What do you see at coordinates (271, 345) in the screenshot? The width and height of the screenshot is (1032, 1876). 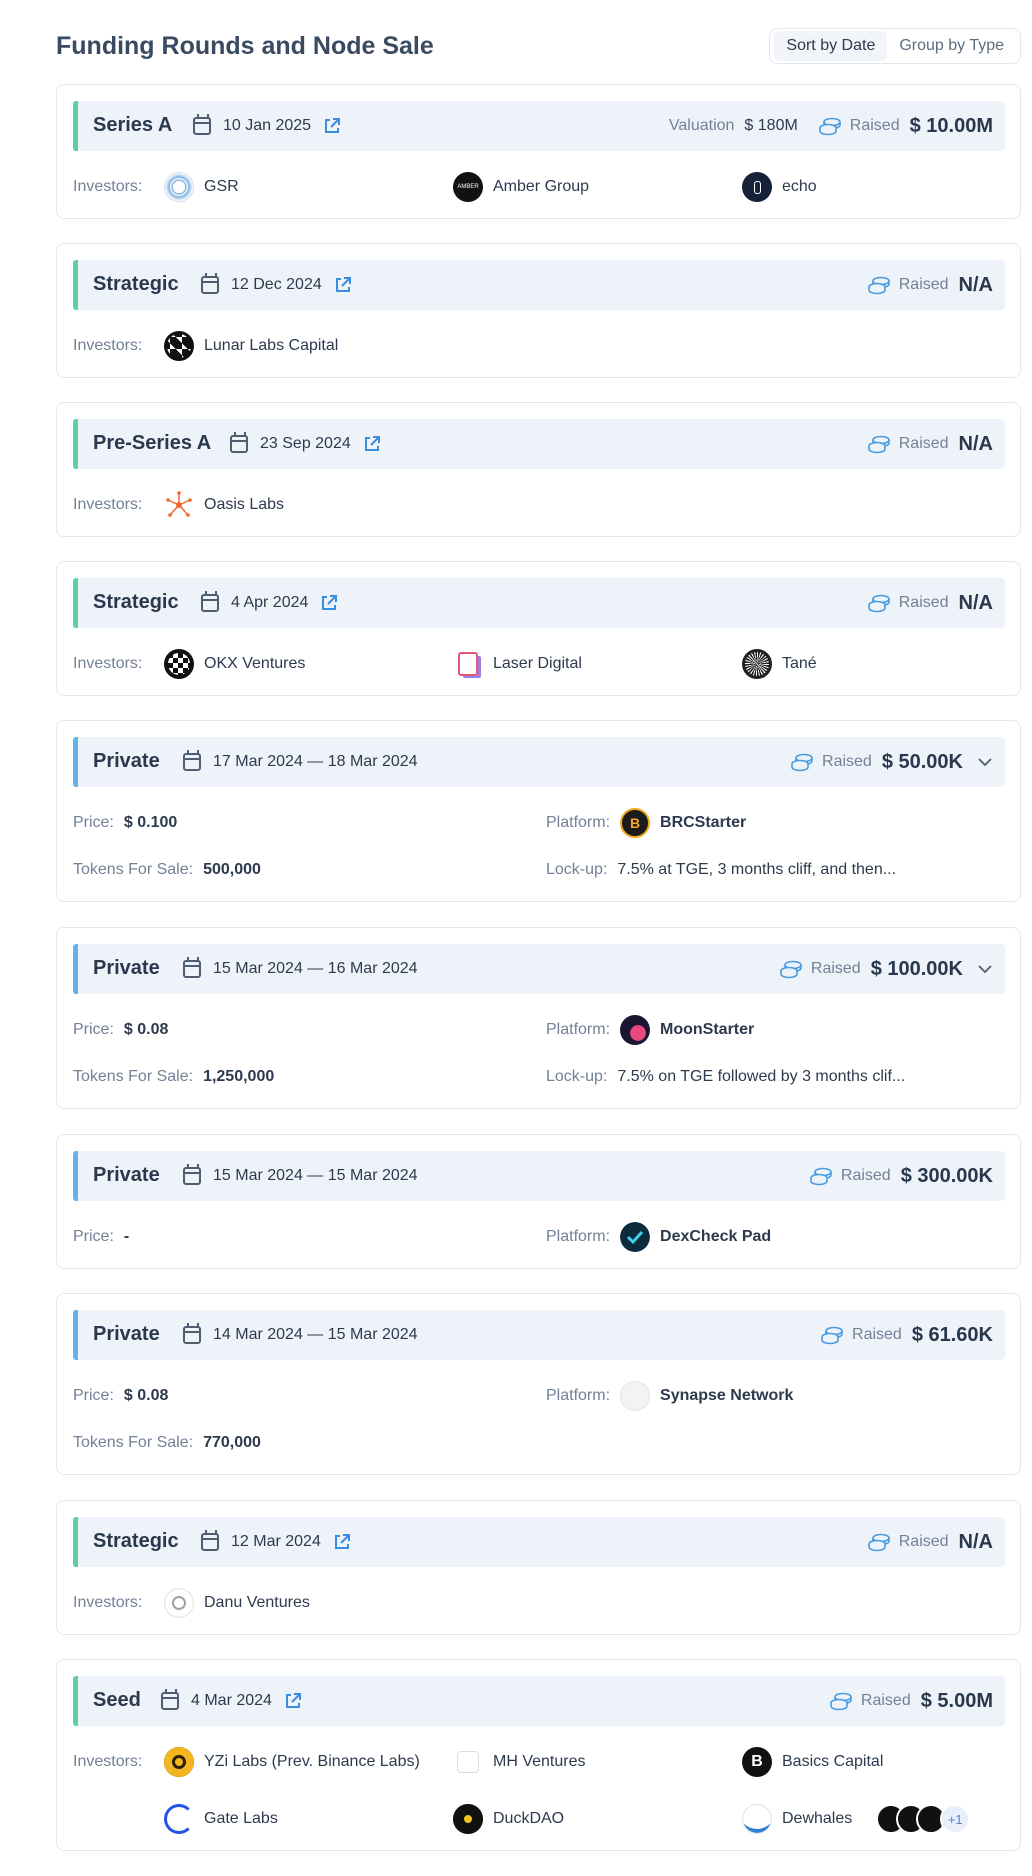 I see `investor-name: Lunar Labs Capital` at bounding box center [271, 345].